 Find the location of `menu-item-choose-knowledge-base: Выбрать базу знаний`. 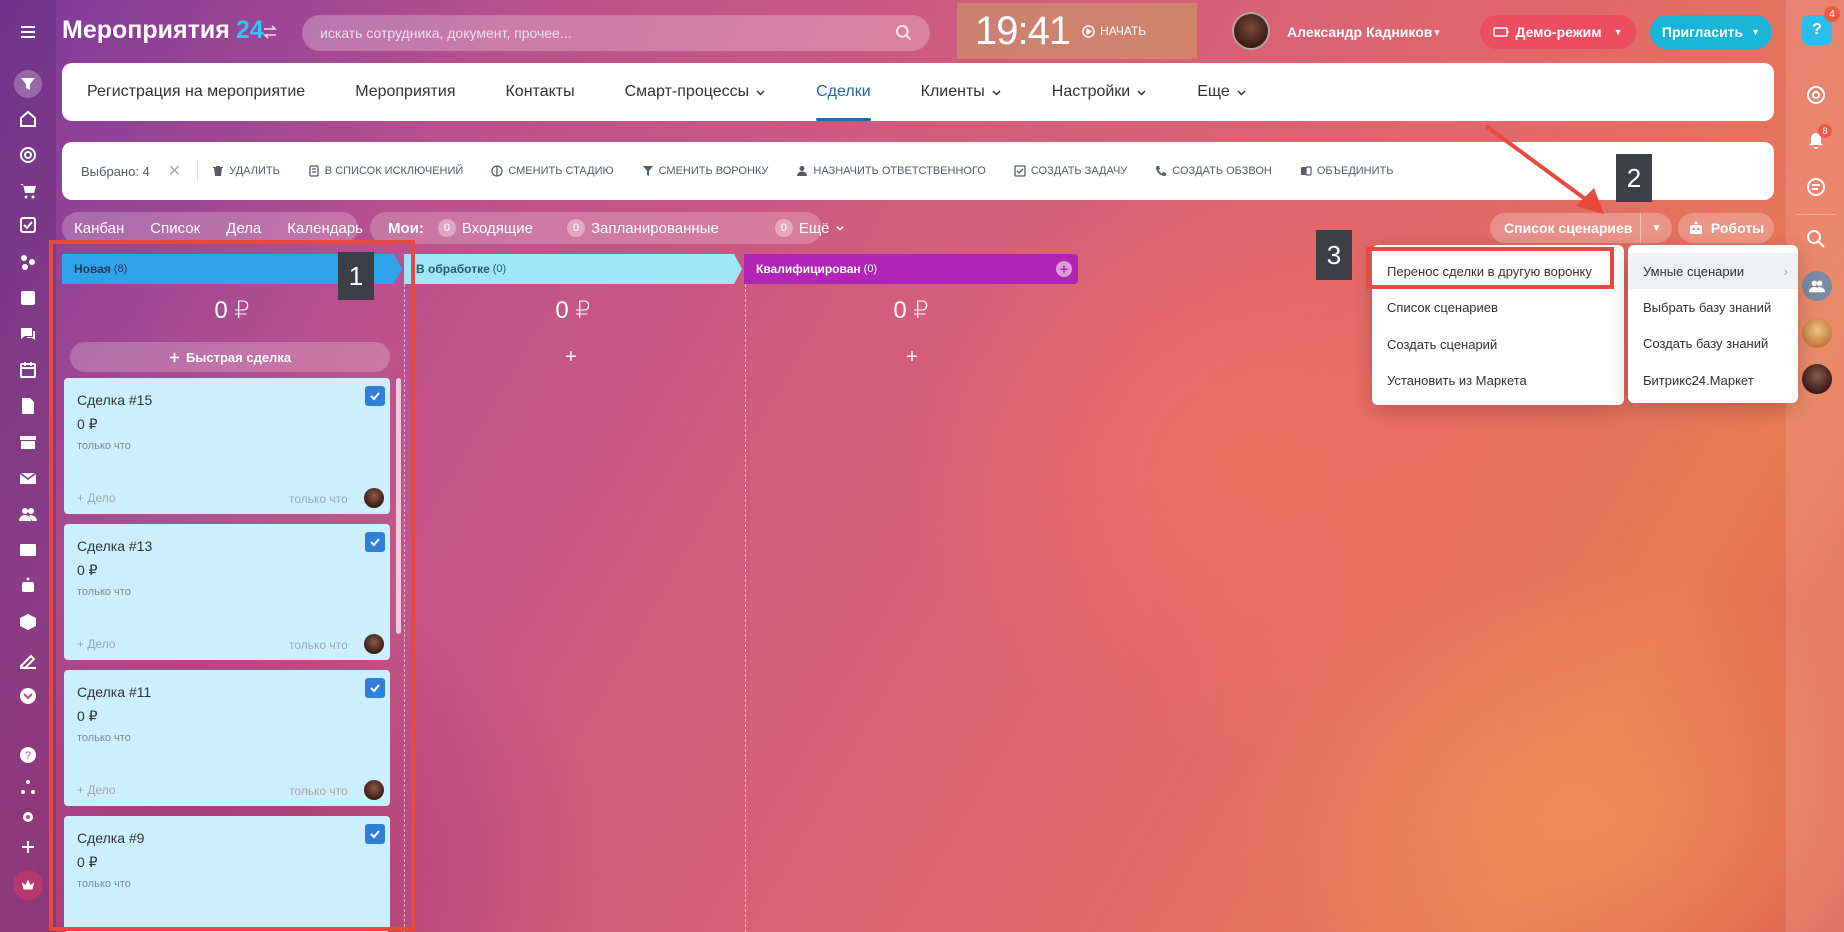

menu-item-choose-knowledge-base: Выбрать базу знаний is located at coordinates (1713, 307).